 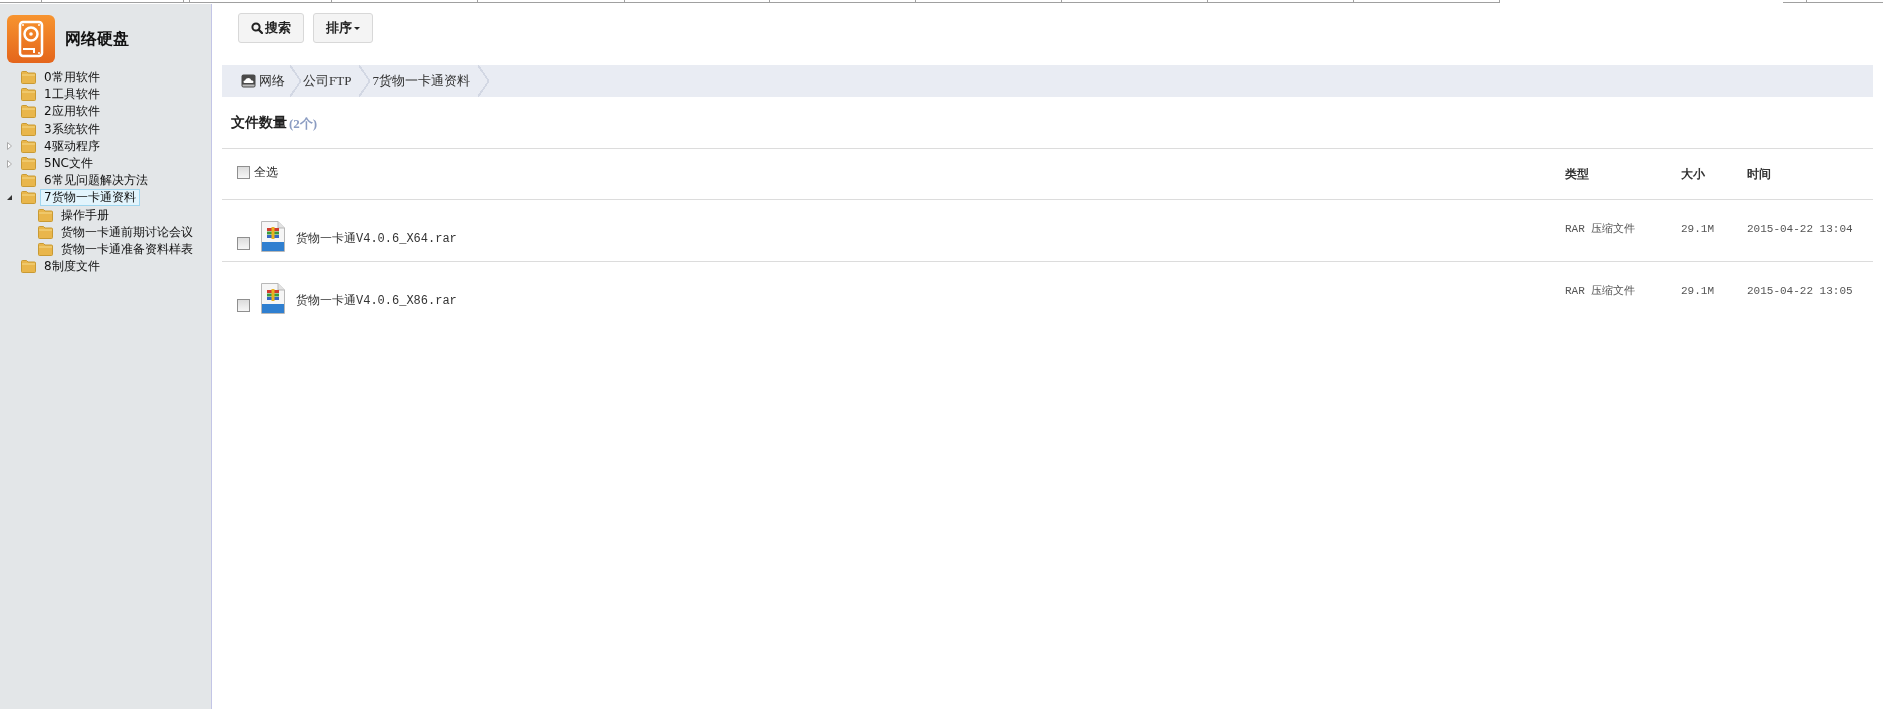 I want to click on sort-button: 排序, so click(x=343, y=28).